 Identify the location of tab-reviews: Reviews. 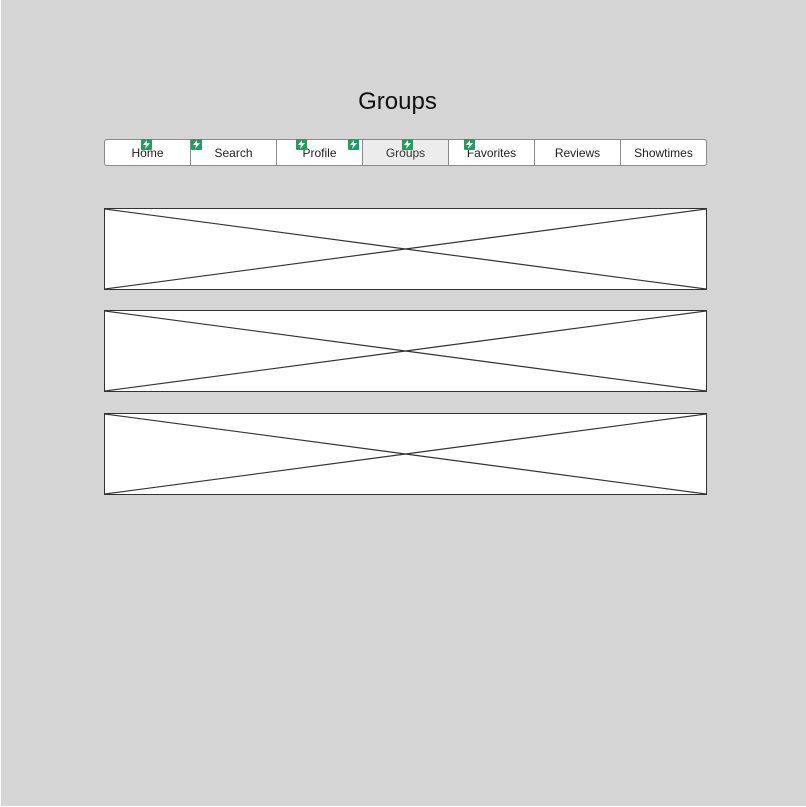
(577, 152).